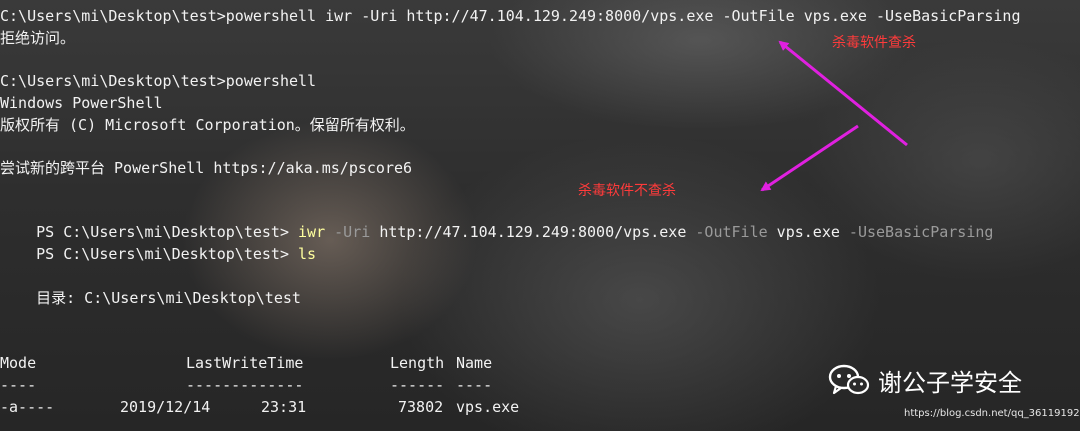 The height and width of the screenshot is (431, 1080). Describe the element at coordinates (843, 93) in the screenshot. I see `arrow-to-first-command` at that location.